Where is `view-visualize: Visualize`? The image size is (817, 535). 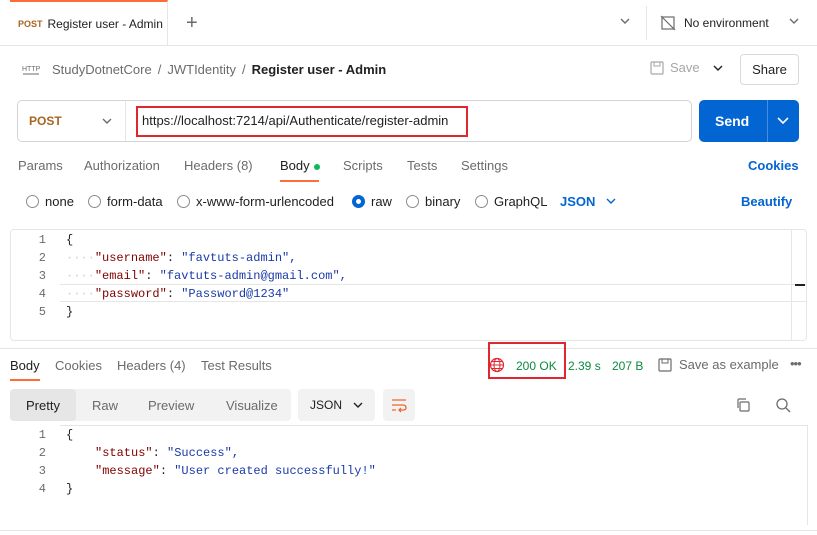 view-visualize: Visualize is located at coordinates (252, 405).